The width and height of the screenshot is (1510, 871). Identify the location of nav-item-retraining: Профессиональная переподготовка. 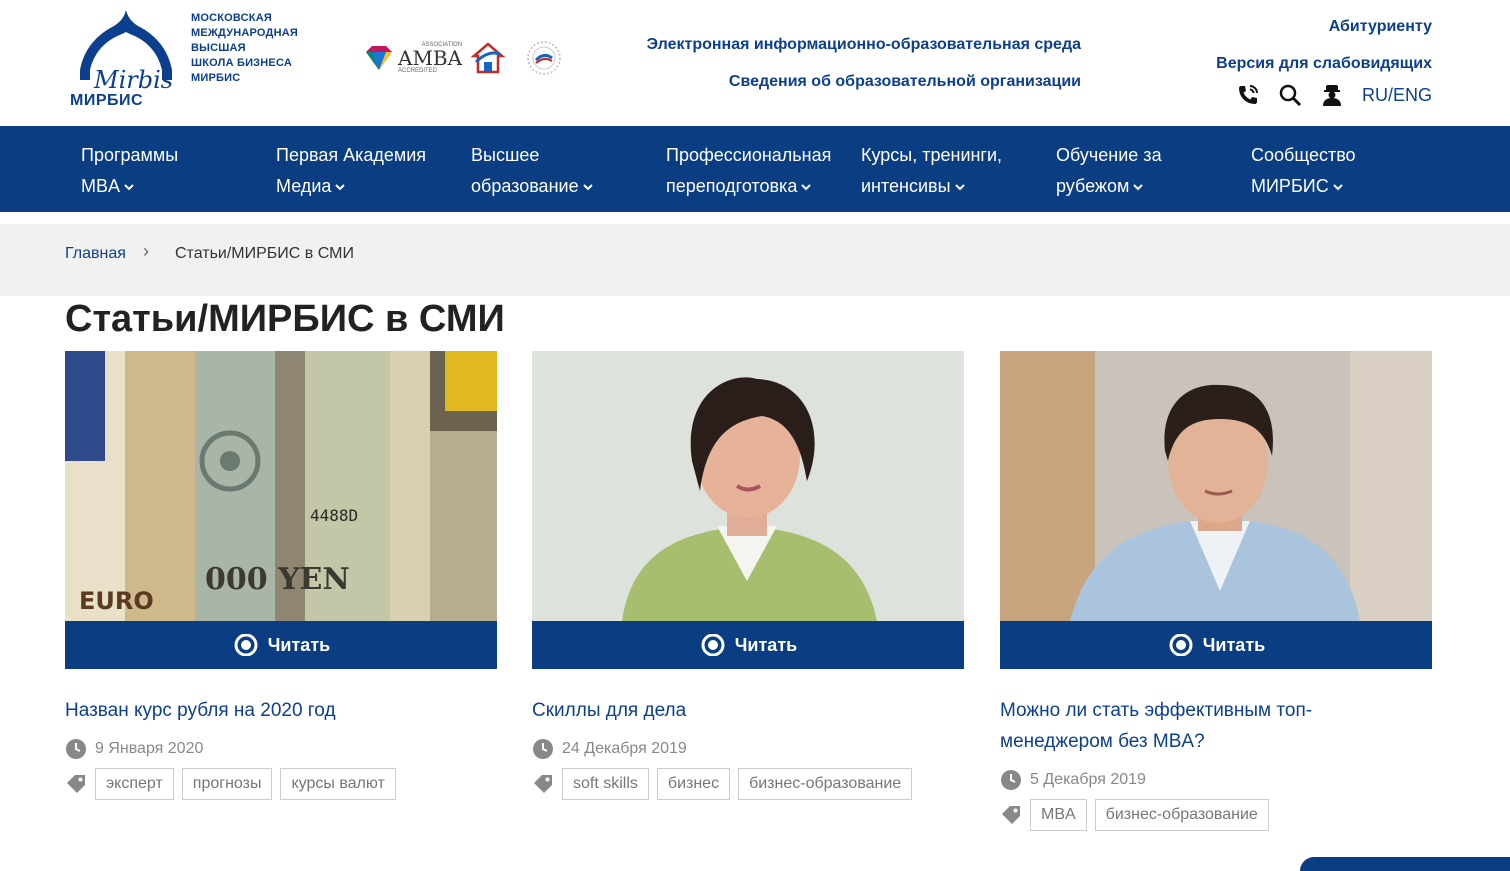
(756, 171).